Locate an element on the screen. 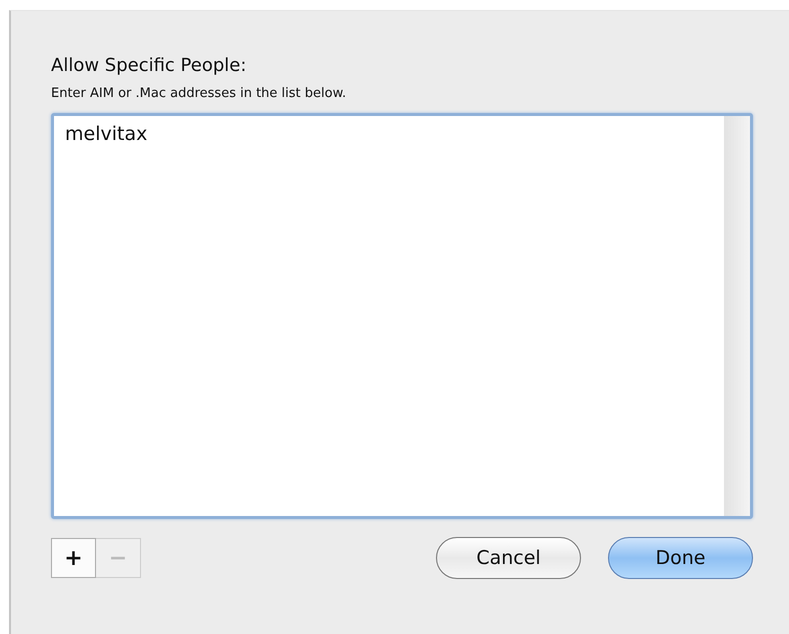  cancel-button: Cancel is located at coordinates (508, 558).